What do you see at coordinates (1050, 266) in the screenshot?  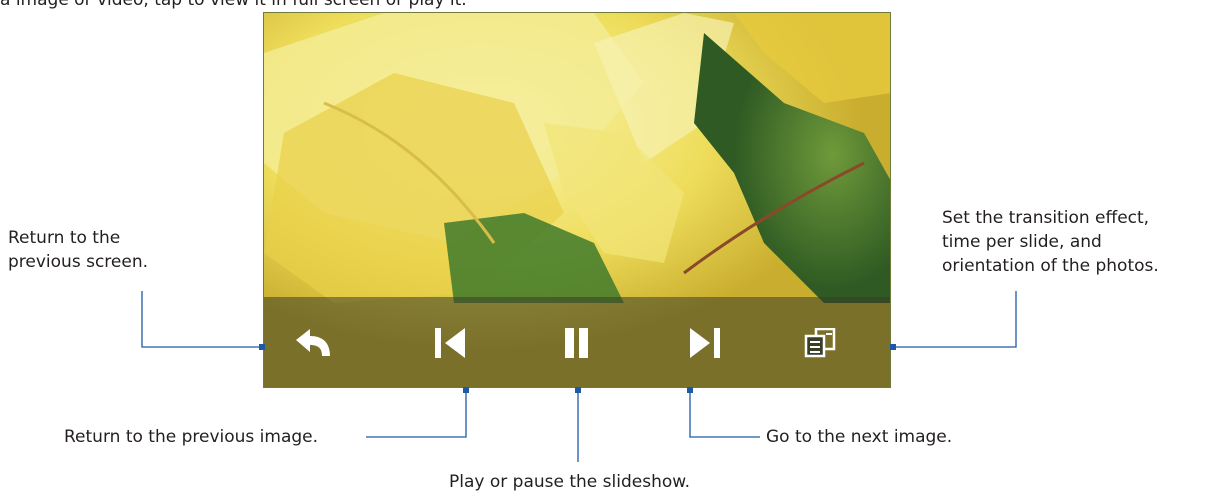 I see `settings-callout-line3: orientation of the photos.` at bounding box center [1050, 266].